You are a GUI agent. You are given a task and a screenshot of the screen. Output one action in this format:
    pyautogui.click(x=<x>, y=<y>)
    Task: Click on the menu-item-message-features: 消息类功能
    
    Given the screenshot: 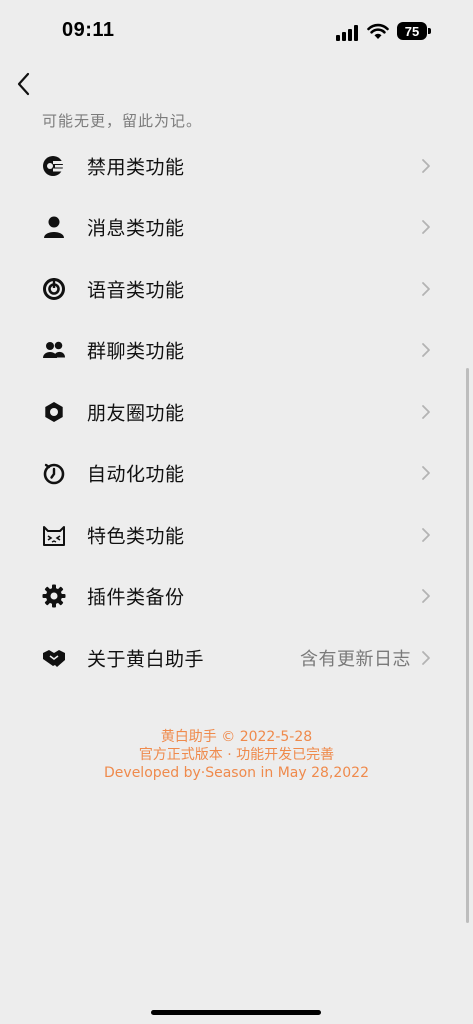 What is the action you would take?
    pyautogui.click(x=236, y=228)
    